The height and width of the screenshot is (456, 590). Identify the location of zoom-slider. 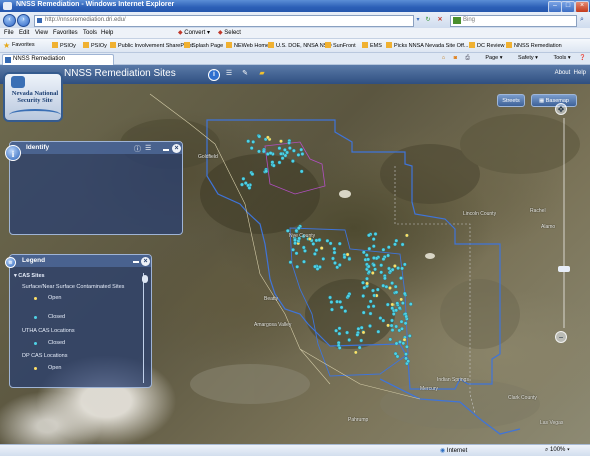
(564, 223).